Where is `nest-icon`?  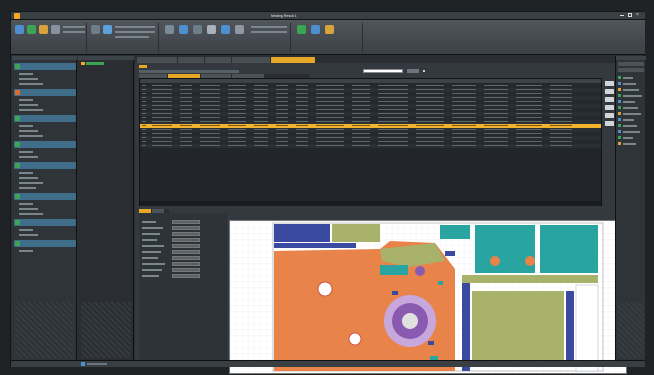 nest-icon is located at coordinates (19, 29).